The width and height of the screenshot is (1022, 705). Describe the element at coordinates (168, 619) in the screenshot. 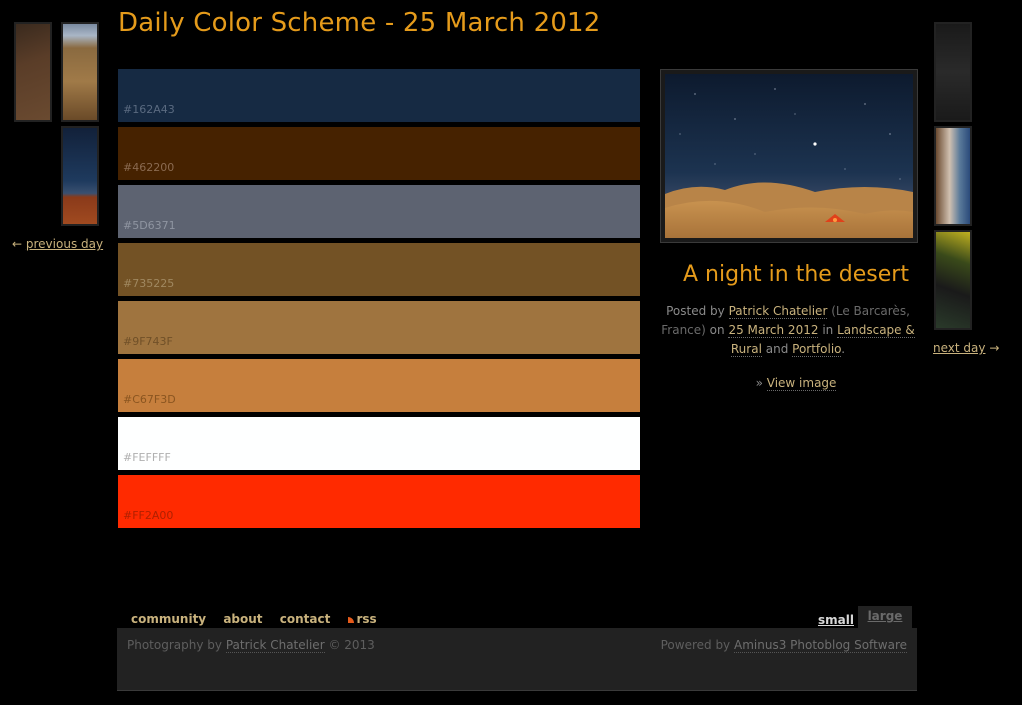

I see `community-link: community` at that location.